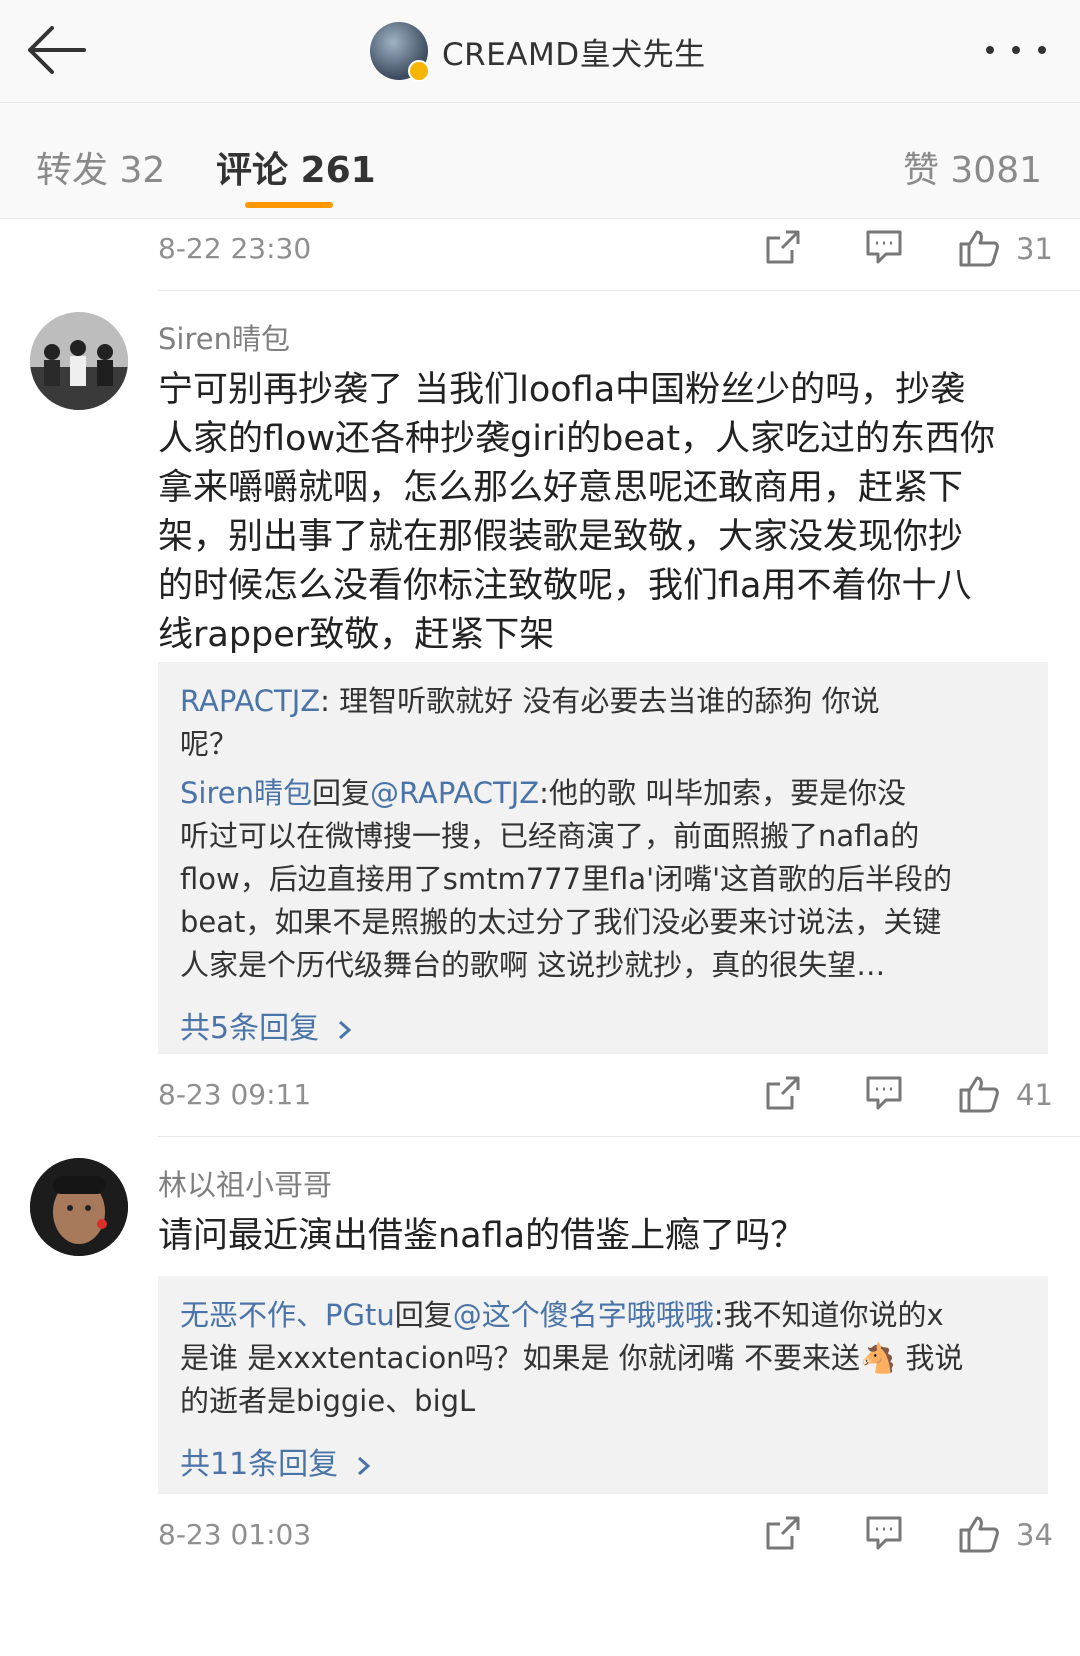 This screenshot has height=1656, width=1080. Describe the element at coordinates (605, 1536) in the screenshot. I see `comment-meta-row: 8-23 01:03 34` at that location.